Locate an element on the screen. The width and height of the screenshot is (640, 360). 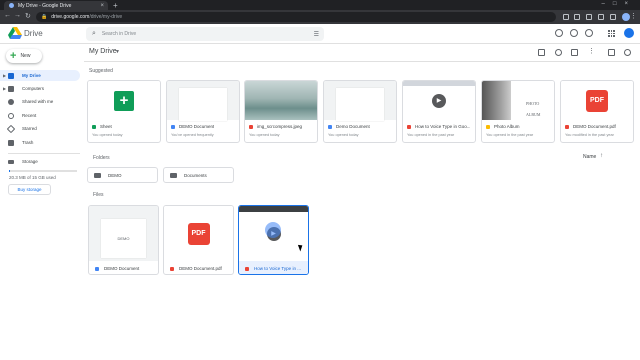
folders-heading: Folders is located at coordinates (101, 158).